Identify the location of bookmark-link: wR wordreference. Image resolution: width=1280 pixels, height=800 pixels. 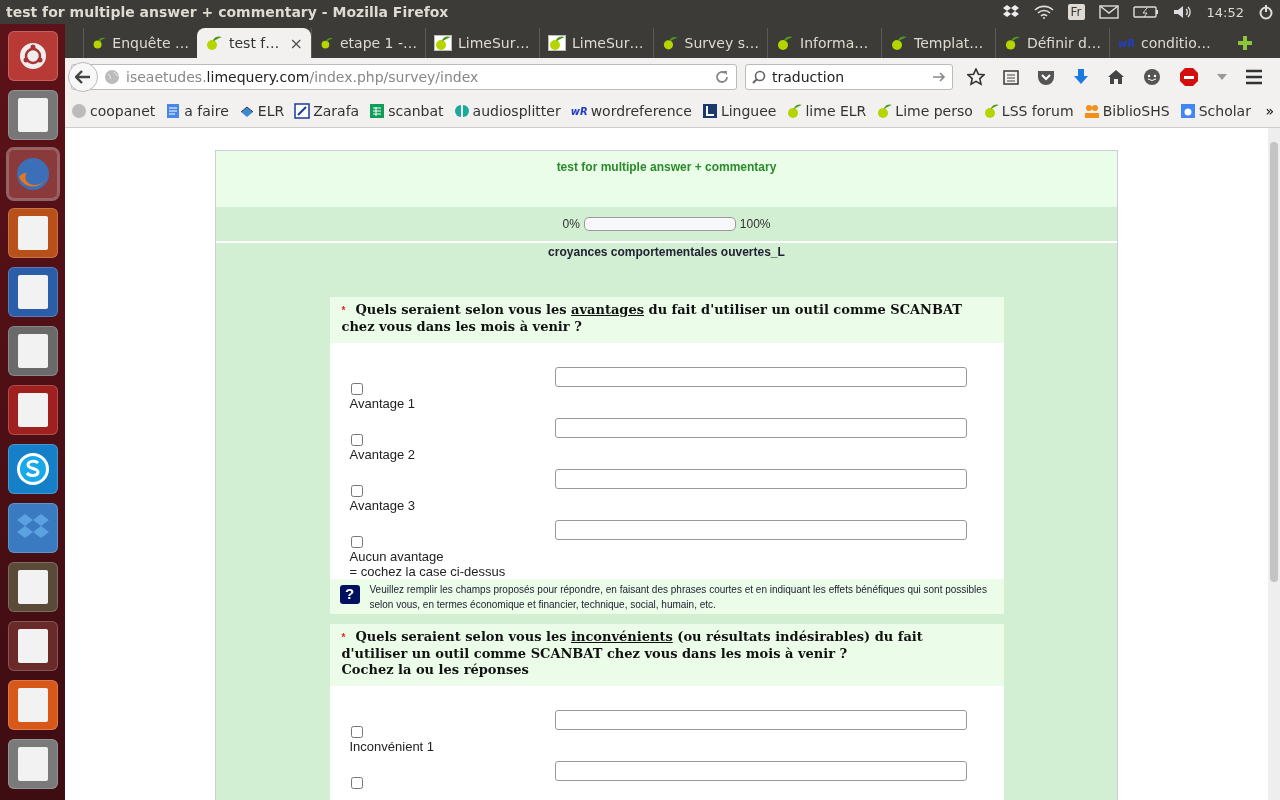
(631, 111).